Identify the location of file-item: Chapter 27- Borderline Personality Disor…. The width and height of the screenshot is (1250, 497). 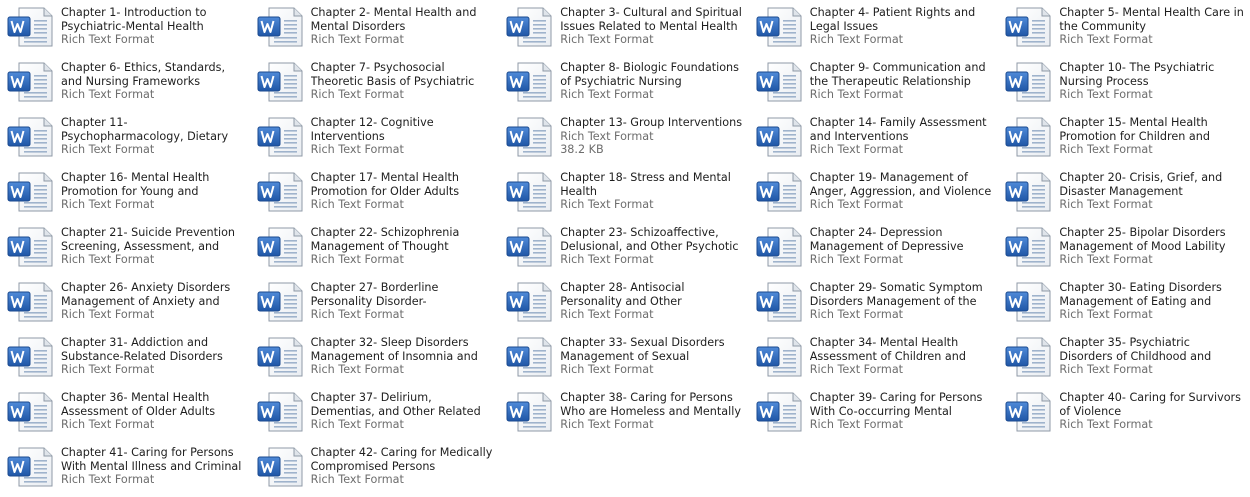
(375, 304).